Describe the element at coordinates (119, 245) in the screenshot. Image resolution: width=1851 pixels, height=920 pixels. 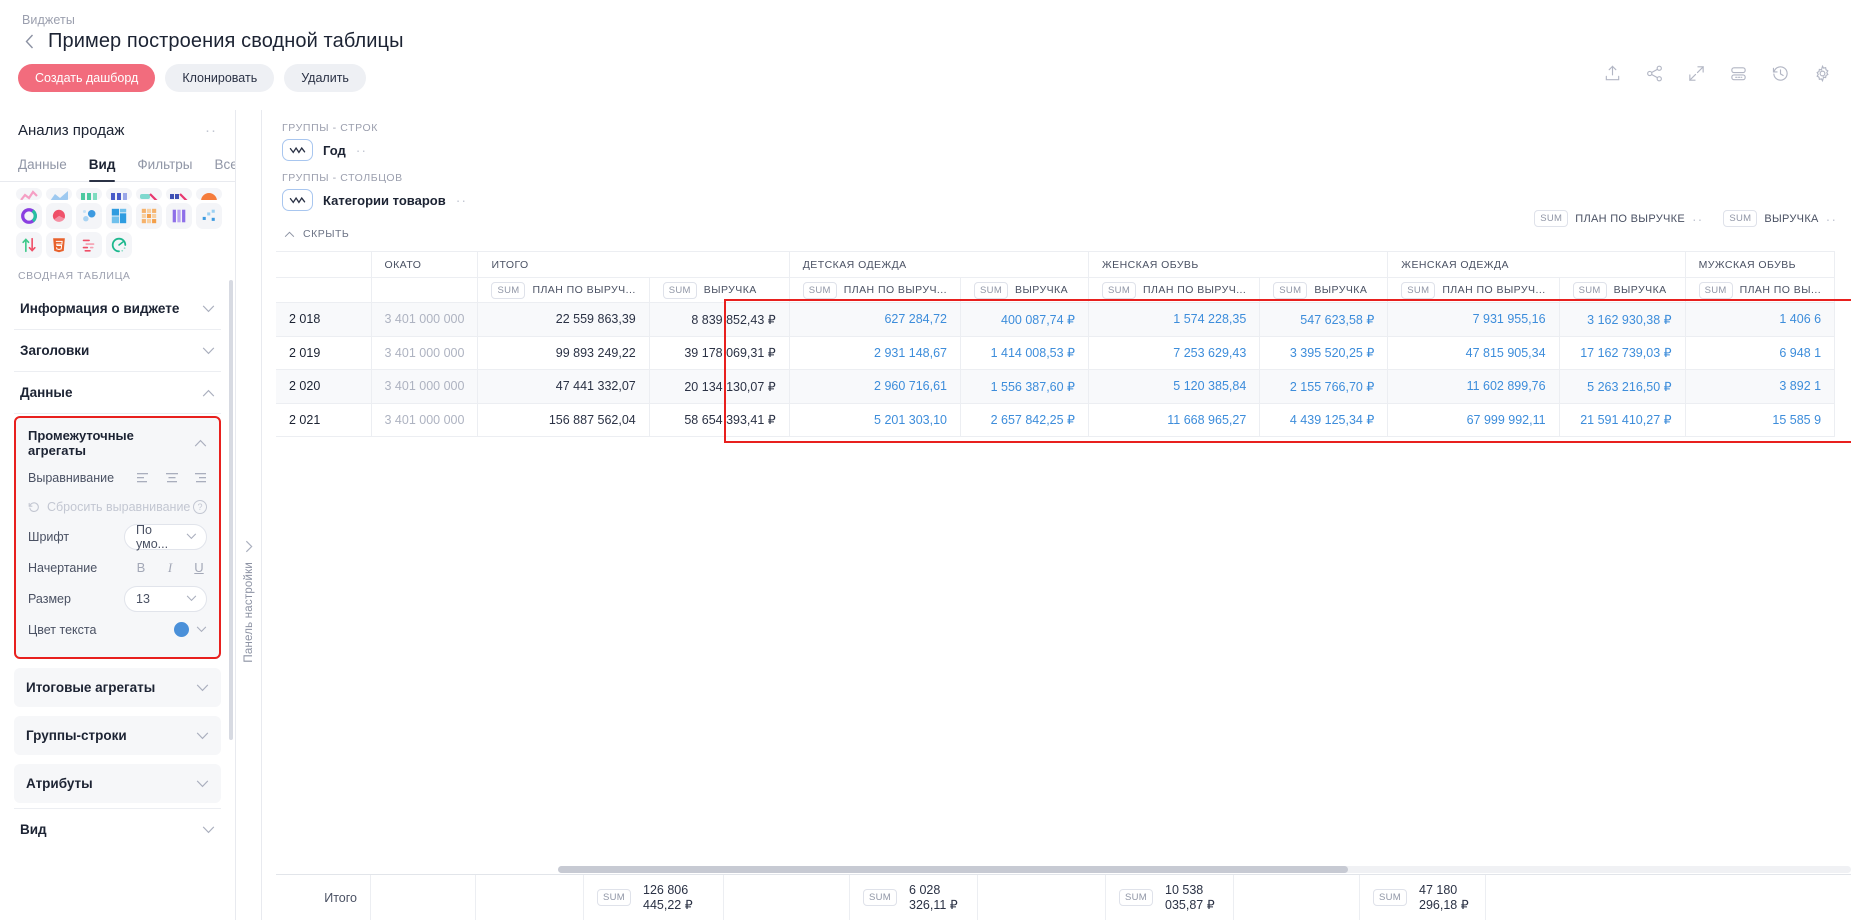
I see `chart-icon-speedometer` at that location.